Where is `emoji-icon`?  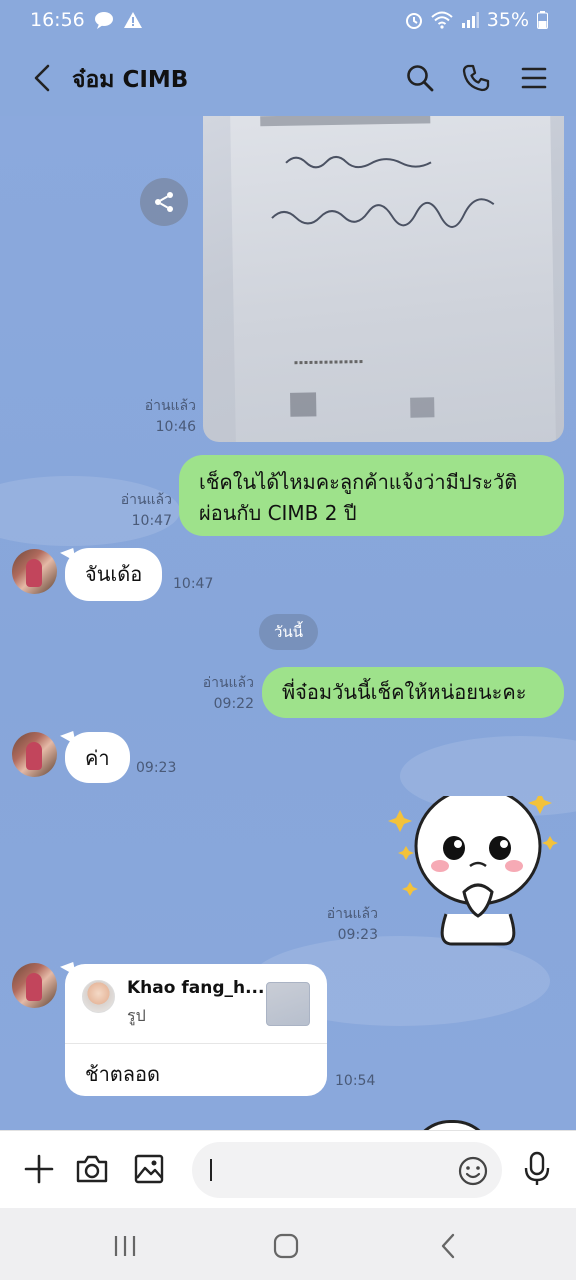
emoji-icon is located at coordinates (473, 1171).